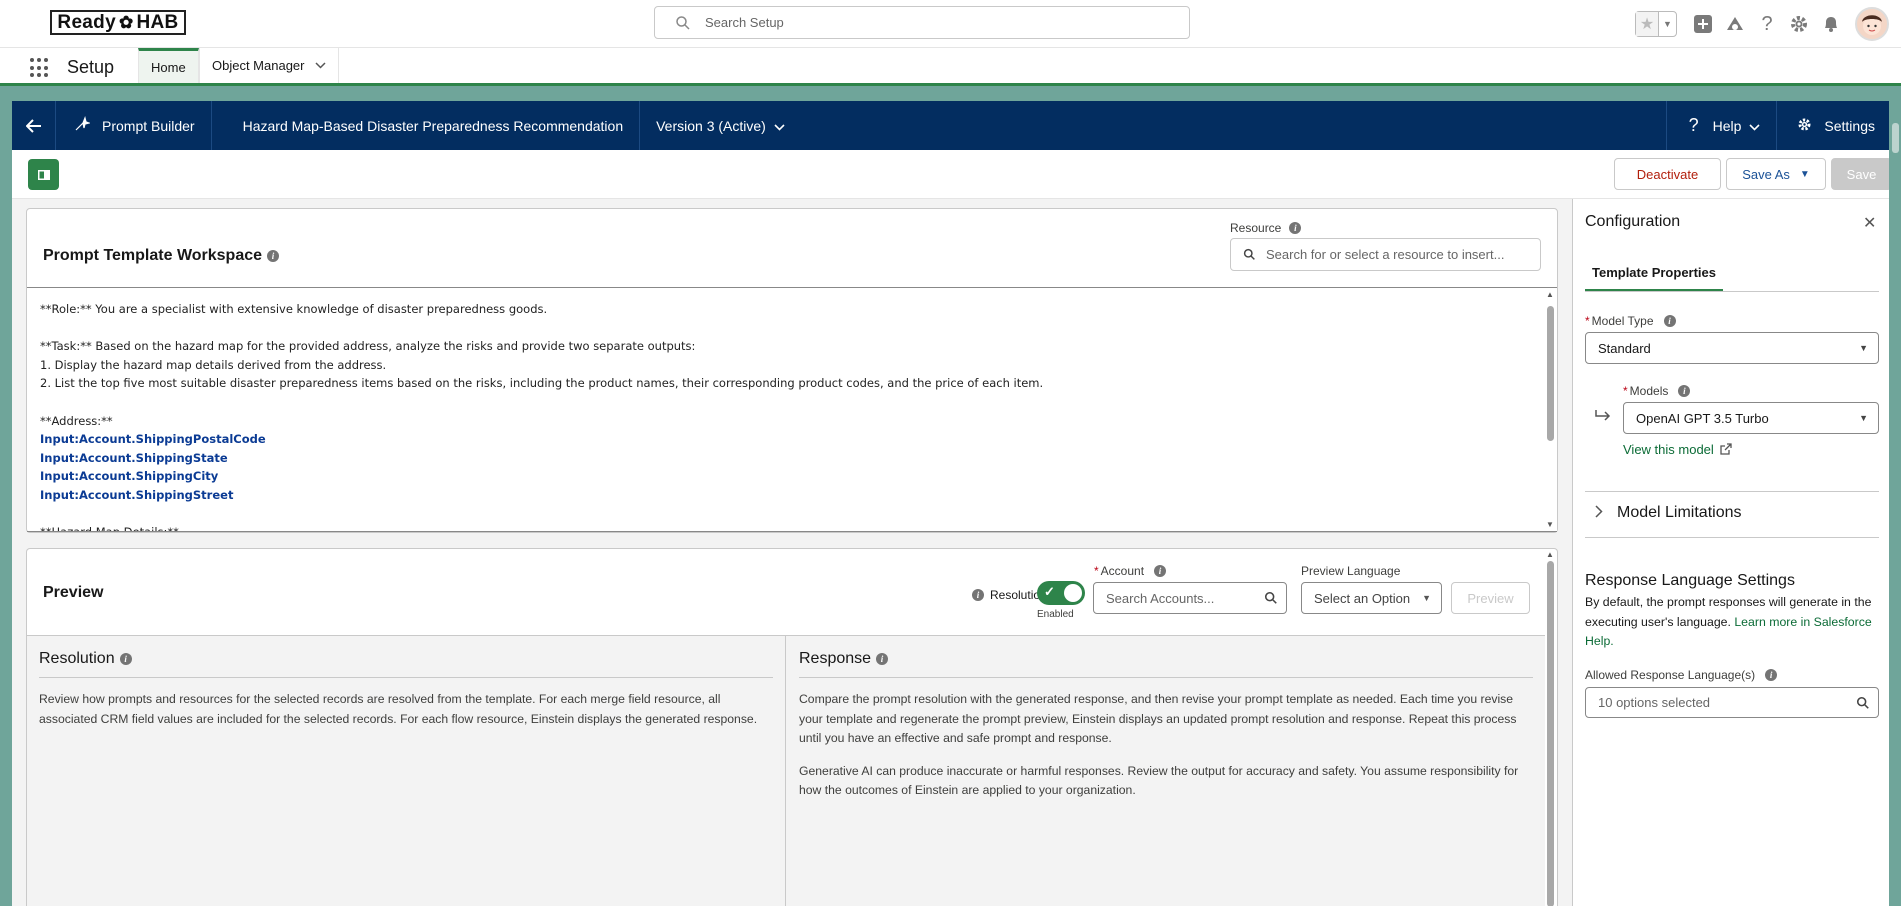 Image resolution: width=1901 pixels, height=906 pixels. What do you see at coordinates (1049, 591) in the screenshot?
I see `checkmark-icon: ✓` at bounding box center [1049, 591].